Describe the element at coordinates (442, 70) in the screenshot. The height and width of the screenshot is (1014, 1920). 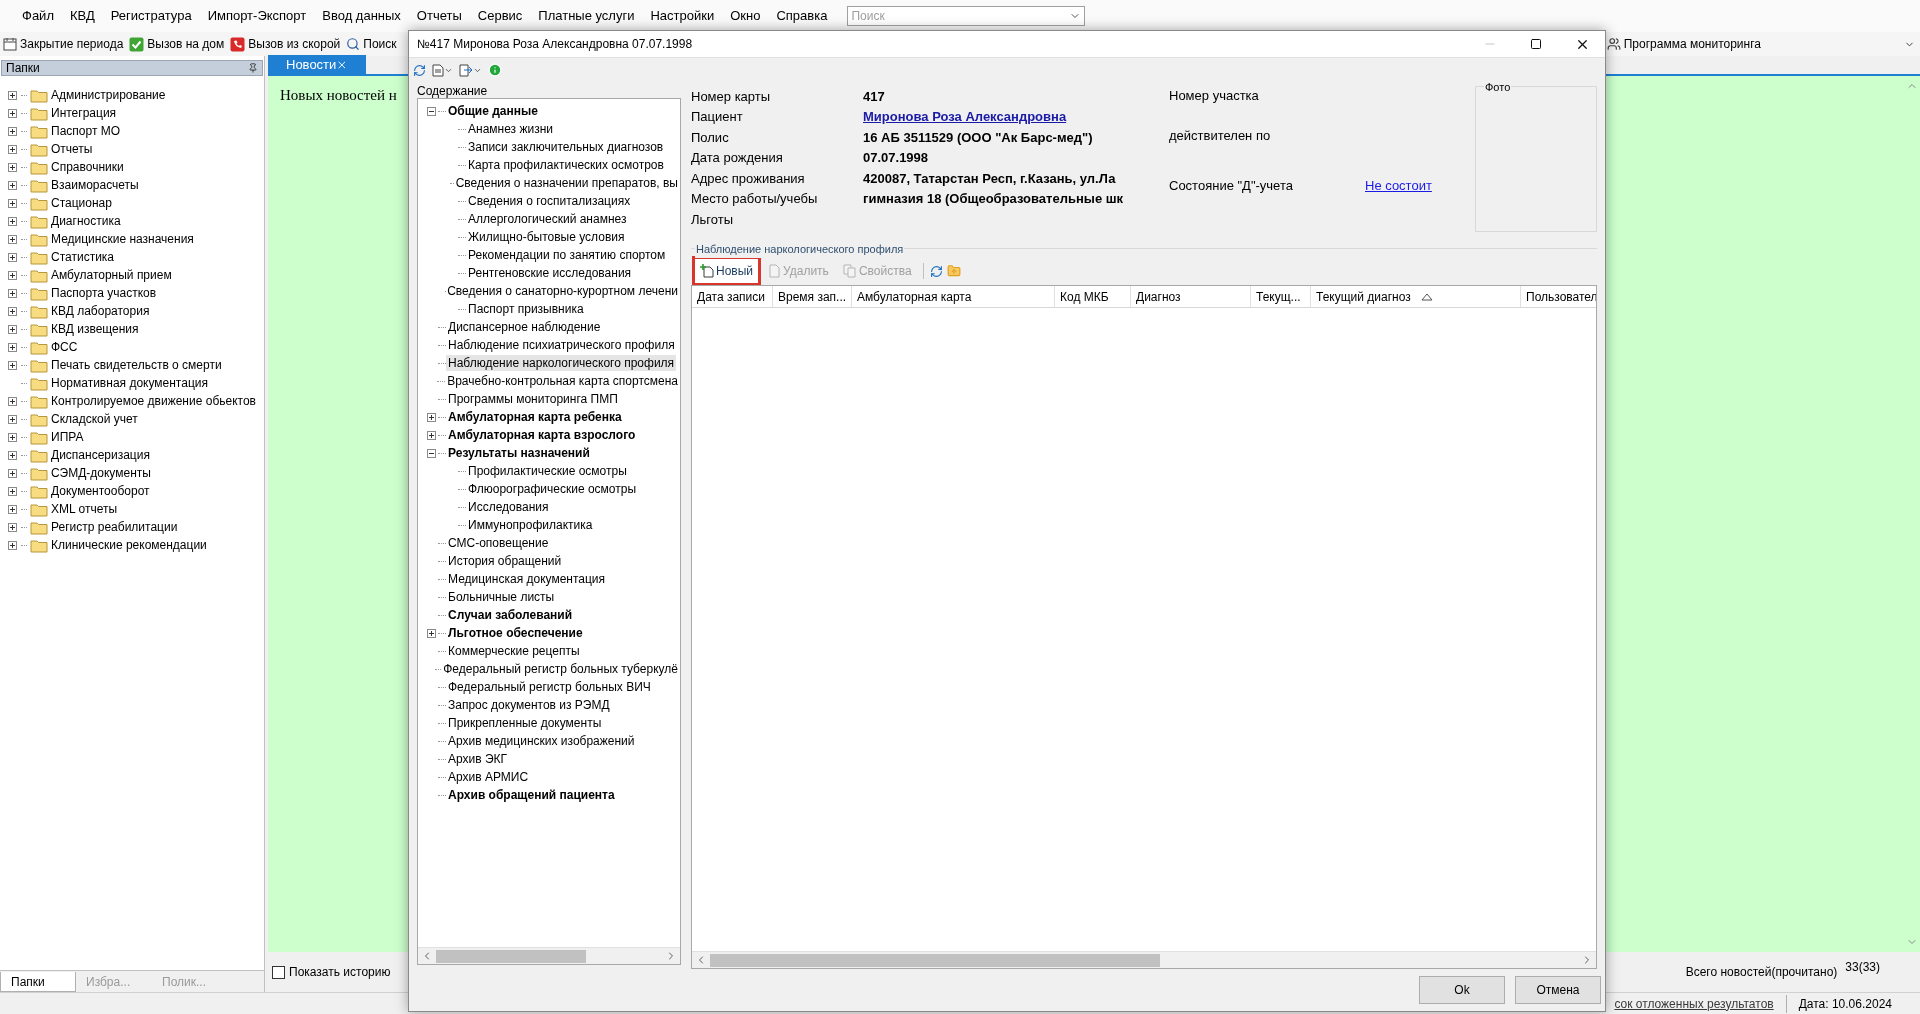
I see `document-dropdown-icon` at that location.